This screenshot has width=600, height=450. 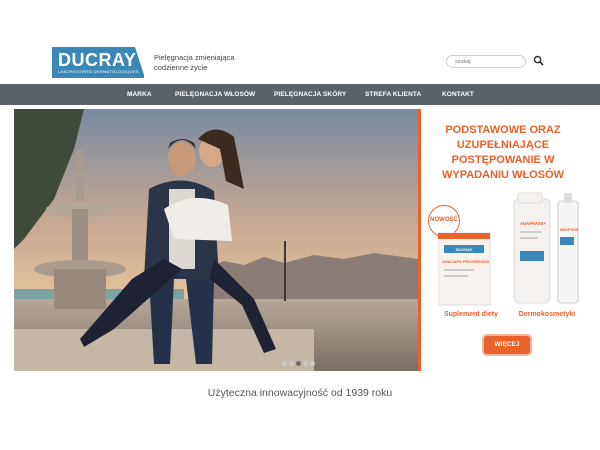 I want to click on company-motto: Użyteczna innowacyjność od 1939 roku, so click(x=300, y=393).